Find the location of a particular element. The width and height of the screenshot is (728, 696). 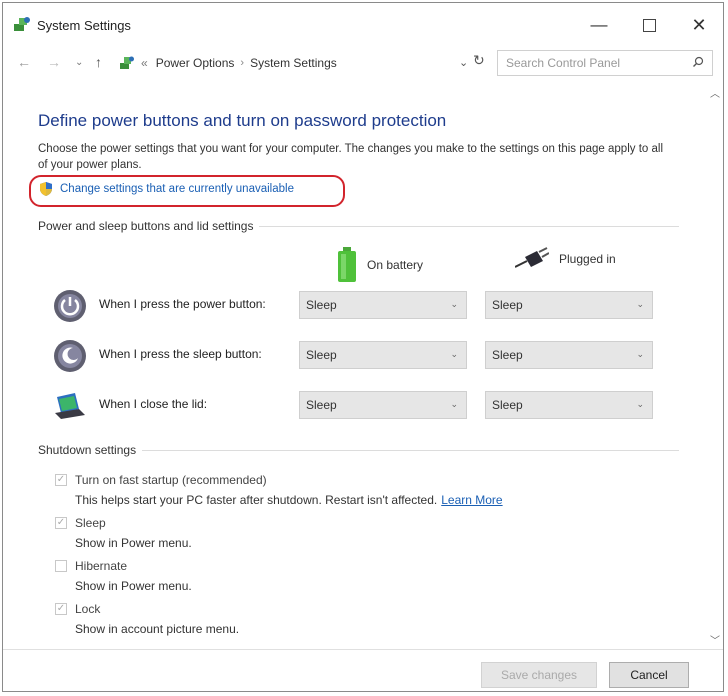

breadcrumb-power-options: Power Options is located at coordinates (195, 63).